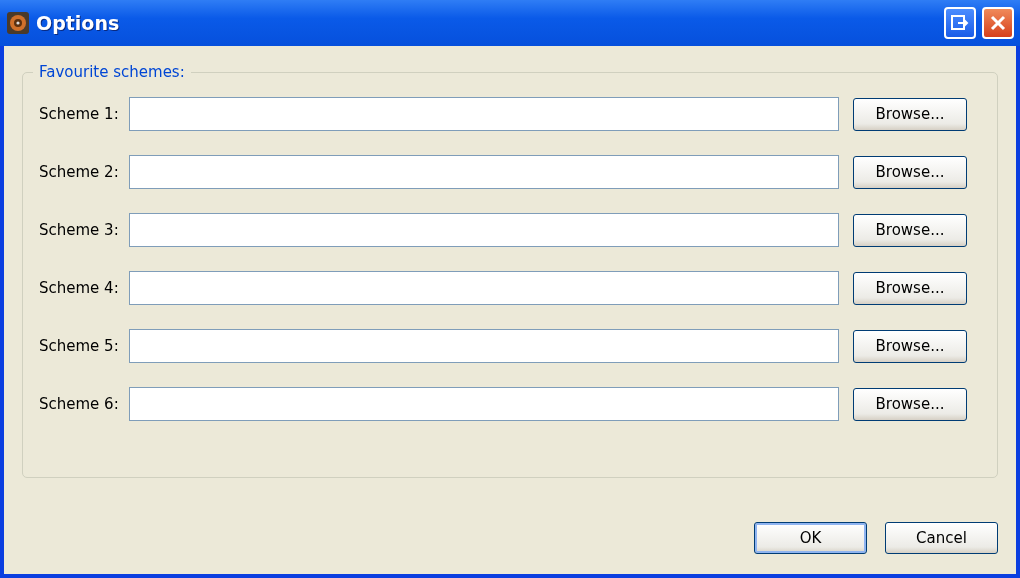 The width and height of the screenshot is (1020, 578). Describe the element at coordinates (79, 230) in the screenshot. I see `field-label: Scheme 3:` at that location.